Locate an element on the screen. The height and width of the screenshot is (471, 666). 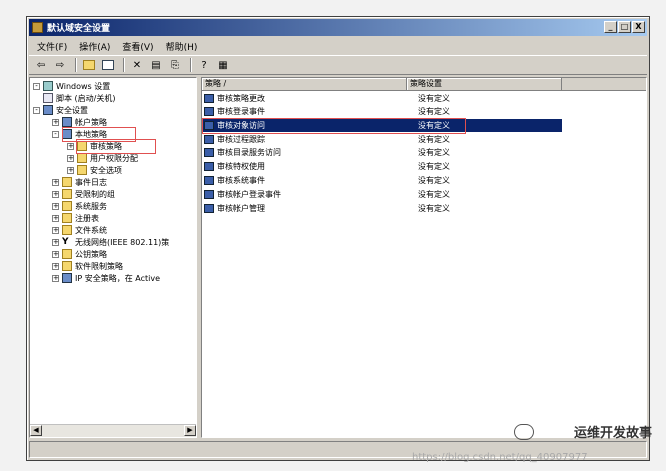
menu-bar: 文件(F) 操作(A) 查看(V) 帮助(H) is located at coordinates (117, 46).